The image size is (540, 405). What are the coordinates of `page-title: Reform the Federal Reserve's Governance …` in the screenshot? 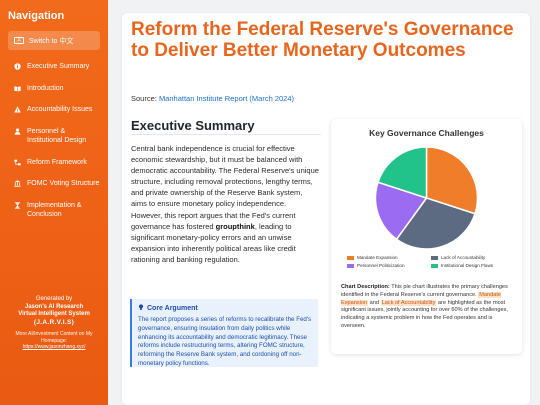 It's located at (322, 40).